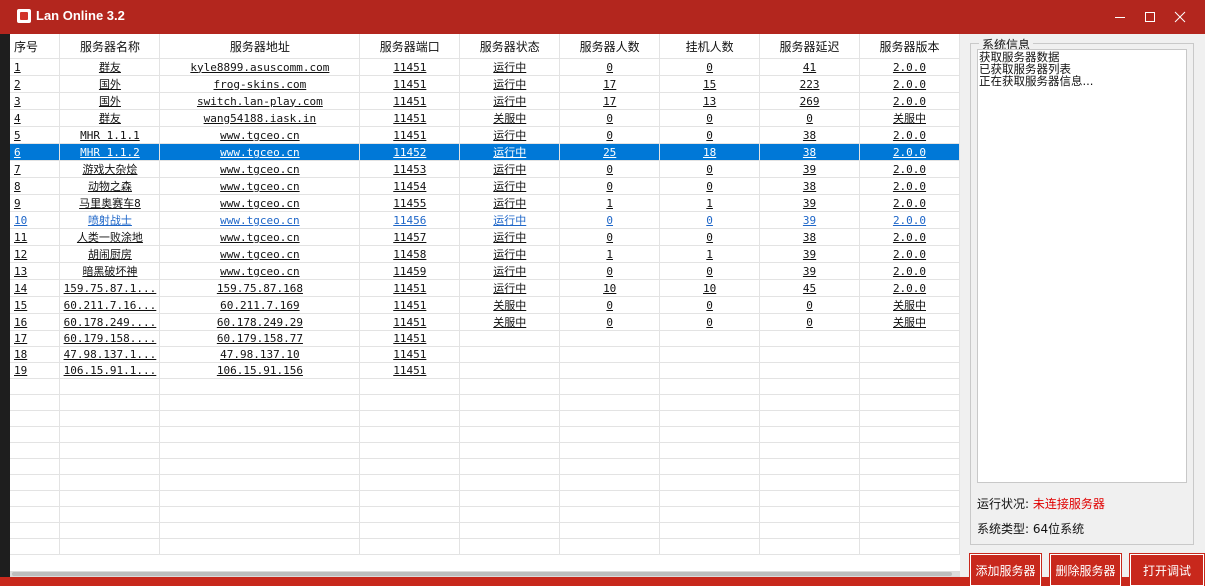 Image resolution: width=1205 pixels, height=586 pixels. Describe the element at coordinates (485, 186) in the screenshot. I see `table-row: 8 动物之森 www.tgceo.cn 11454 运行中 0 0 38 2.0.0` at that location.